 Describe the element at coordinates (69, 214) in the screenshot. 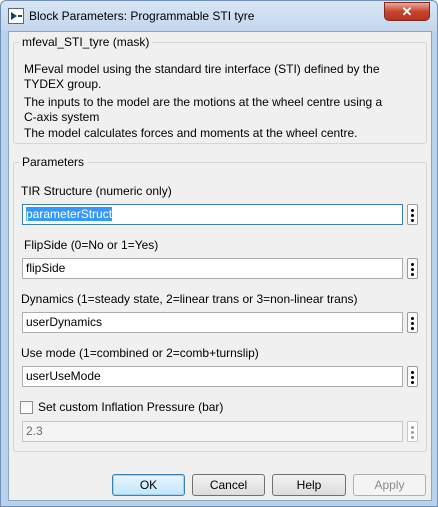

I see `tir-structure-value: parameterStruct` at that location.